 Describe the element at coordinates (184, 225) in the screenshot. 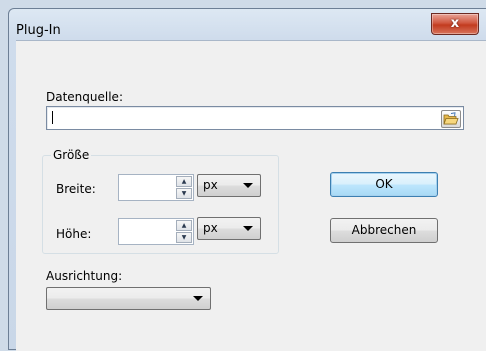

I see `height-increment-button: ▲` at that location.